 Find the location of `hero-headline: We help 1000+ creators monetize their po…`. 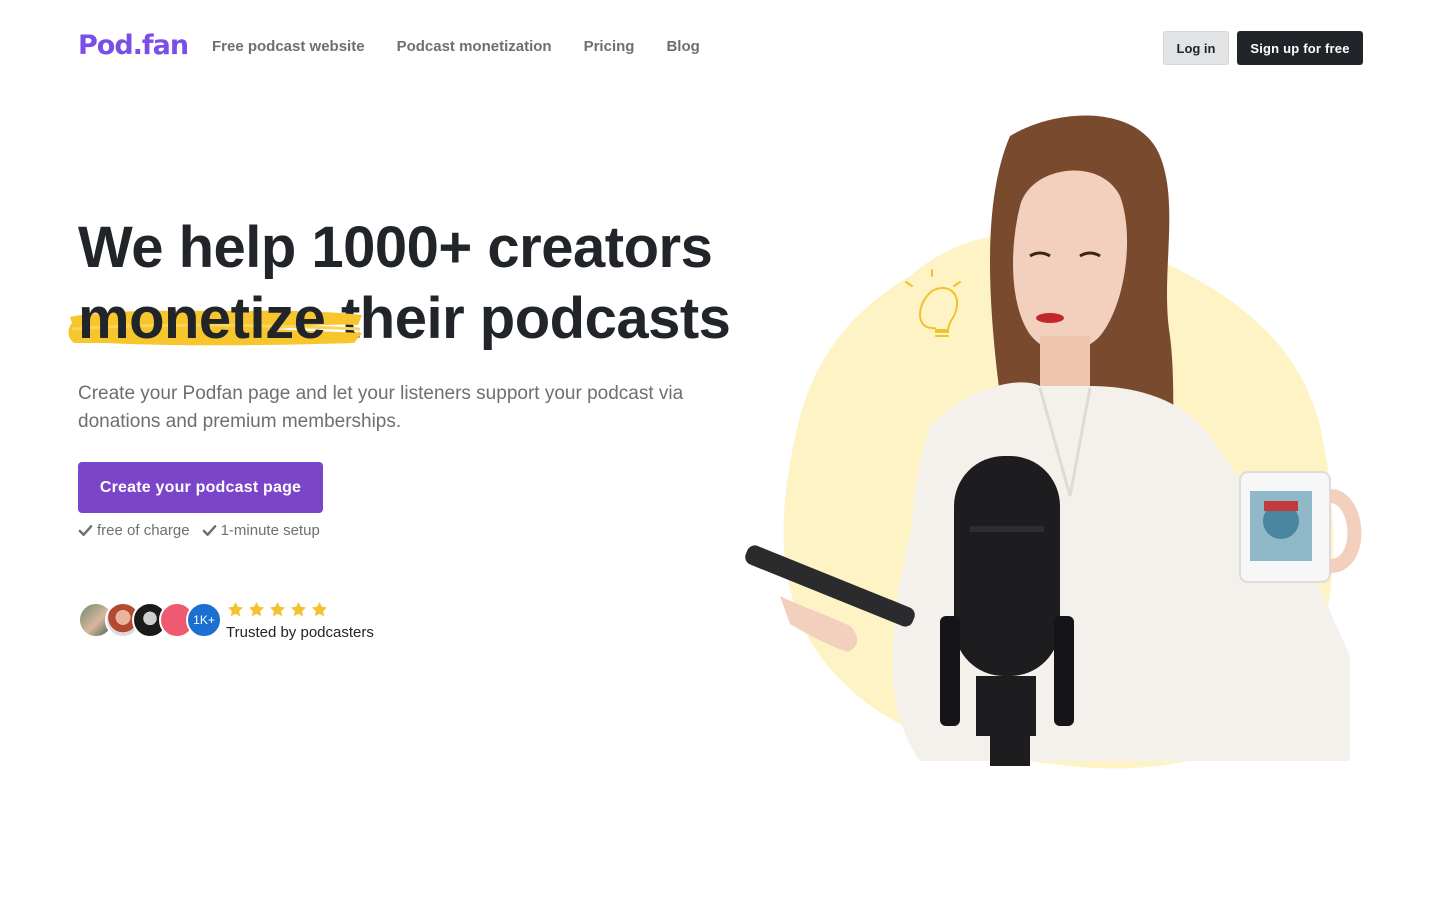

hero-headline: We help 1000+ creators monetize their po… is located at coordinates (399, 283).